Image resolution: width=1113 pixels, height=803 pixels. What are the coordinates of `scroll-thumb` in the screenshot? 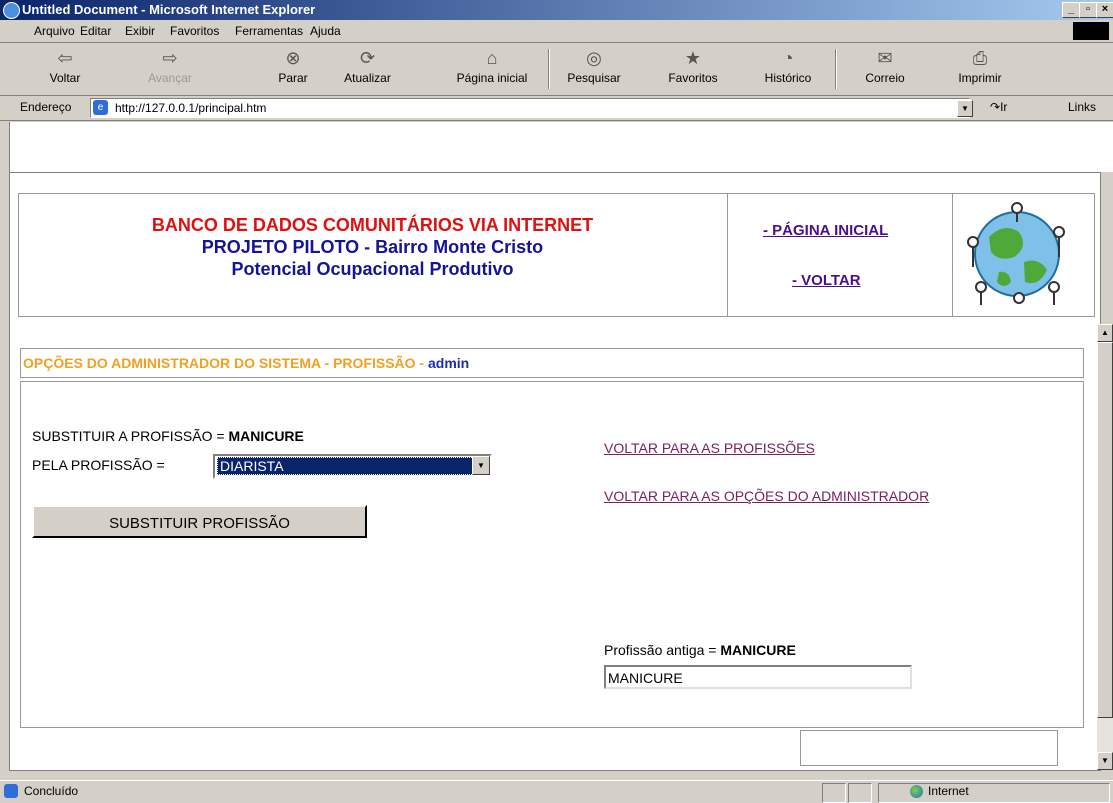 It's located at (1105, 530).